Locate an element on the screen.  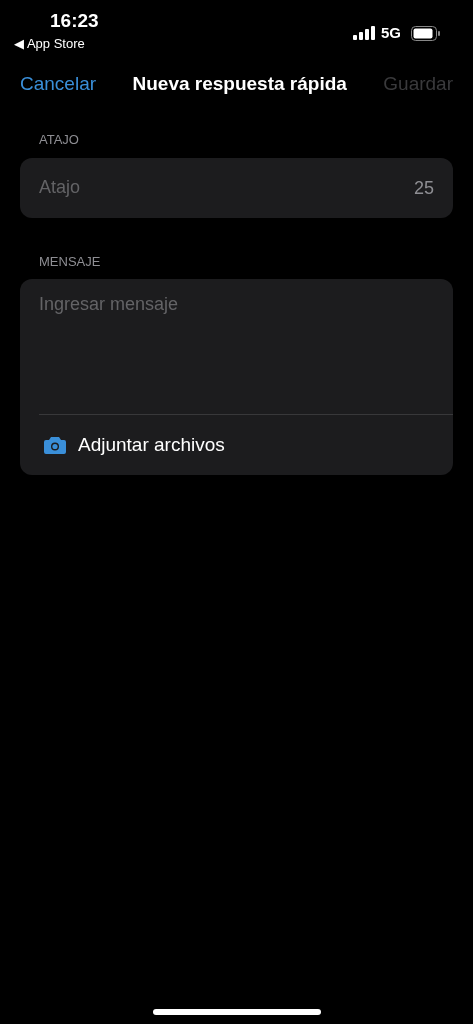
status-time: 16:23 is located at coordinates (74, 21).